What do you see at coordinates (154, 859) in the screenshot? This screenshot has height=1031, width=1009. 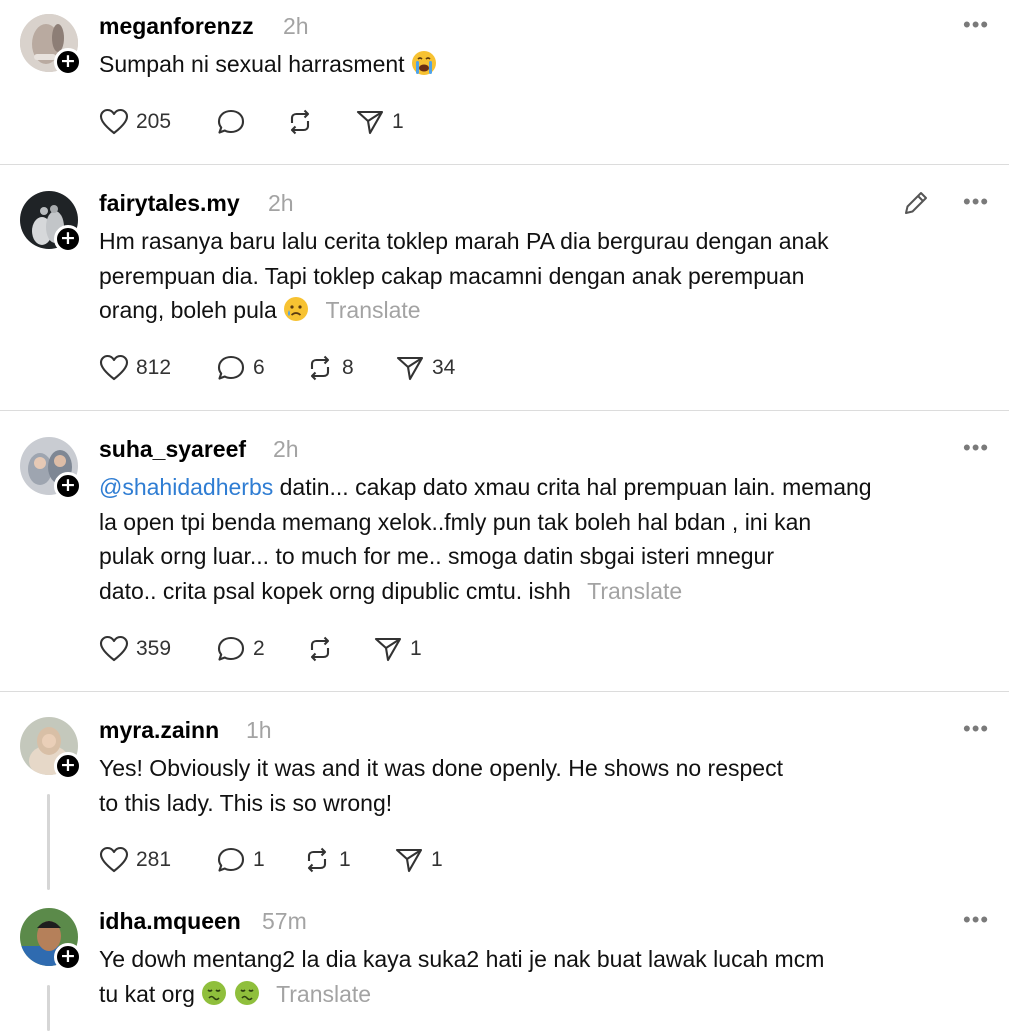 I see `like-count: 281` at bounding box center [154, 859].